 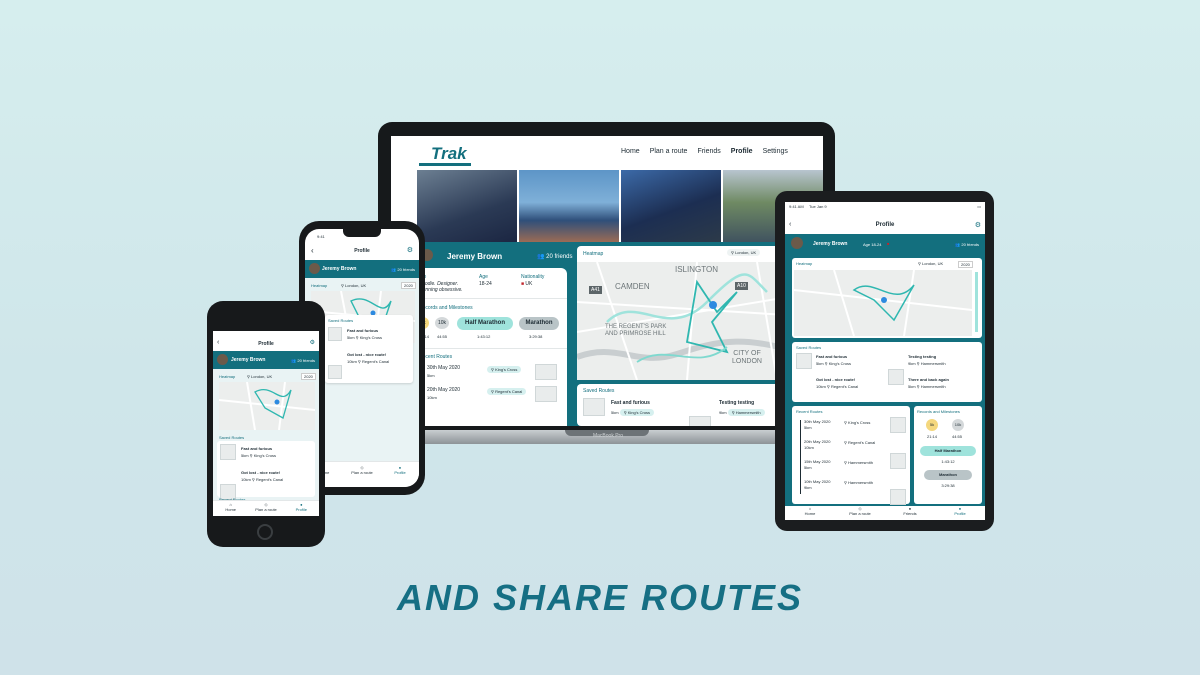 What do you see at coordinates (928, 379) in the screenshot?
I see `saved-route-name: There and back again` at bounding box center [928, 379].